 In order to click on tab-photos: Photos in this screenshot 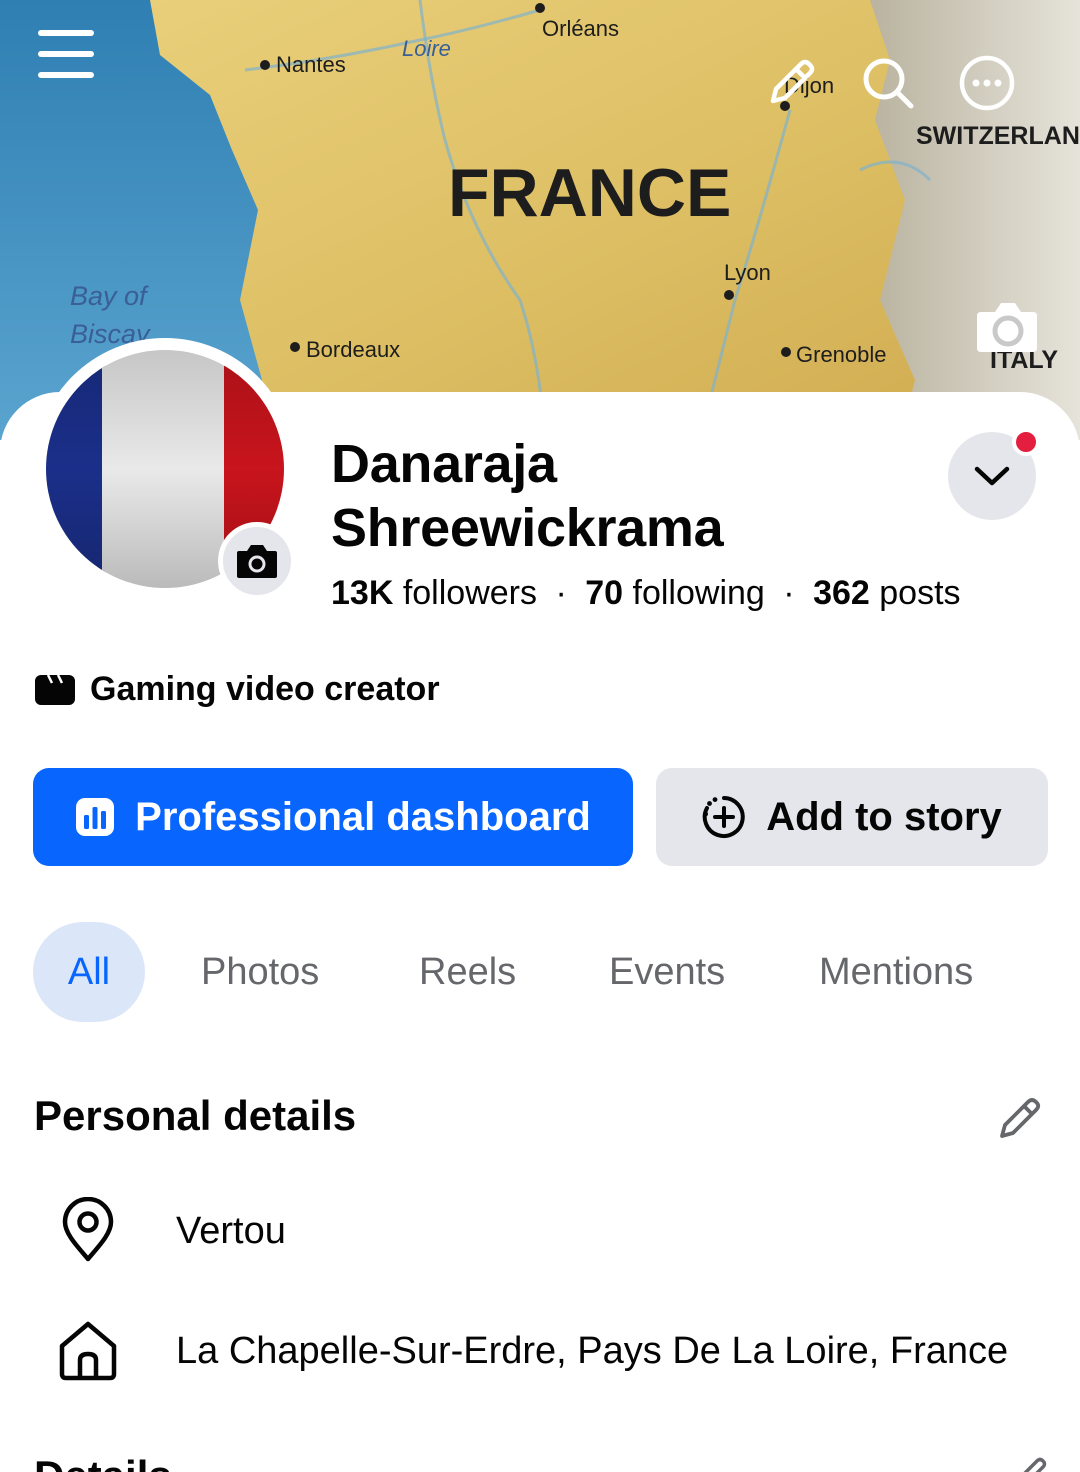, I will do `click(260, 972)`.